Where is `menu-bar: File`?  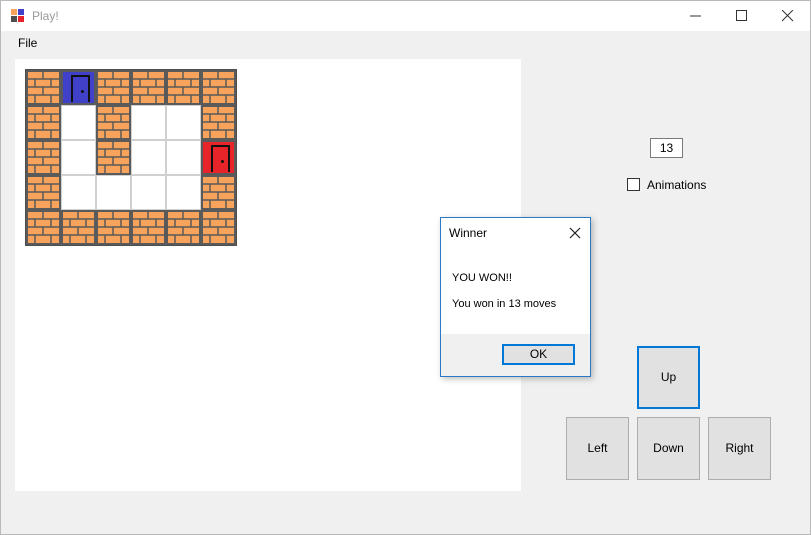
menu-bar: File is located at coordinates (405, 43).